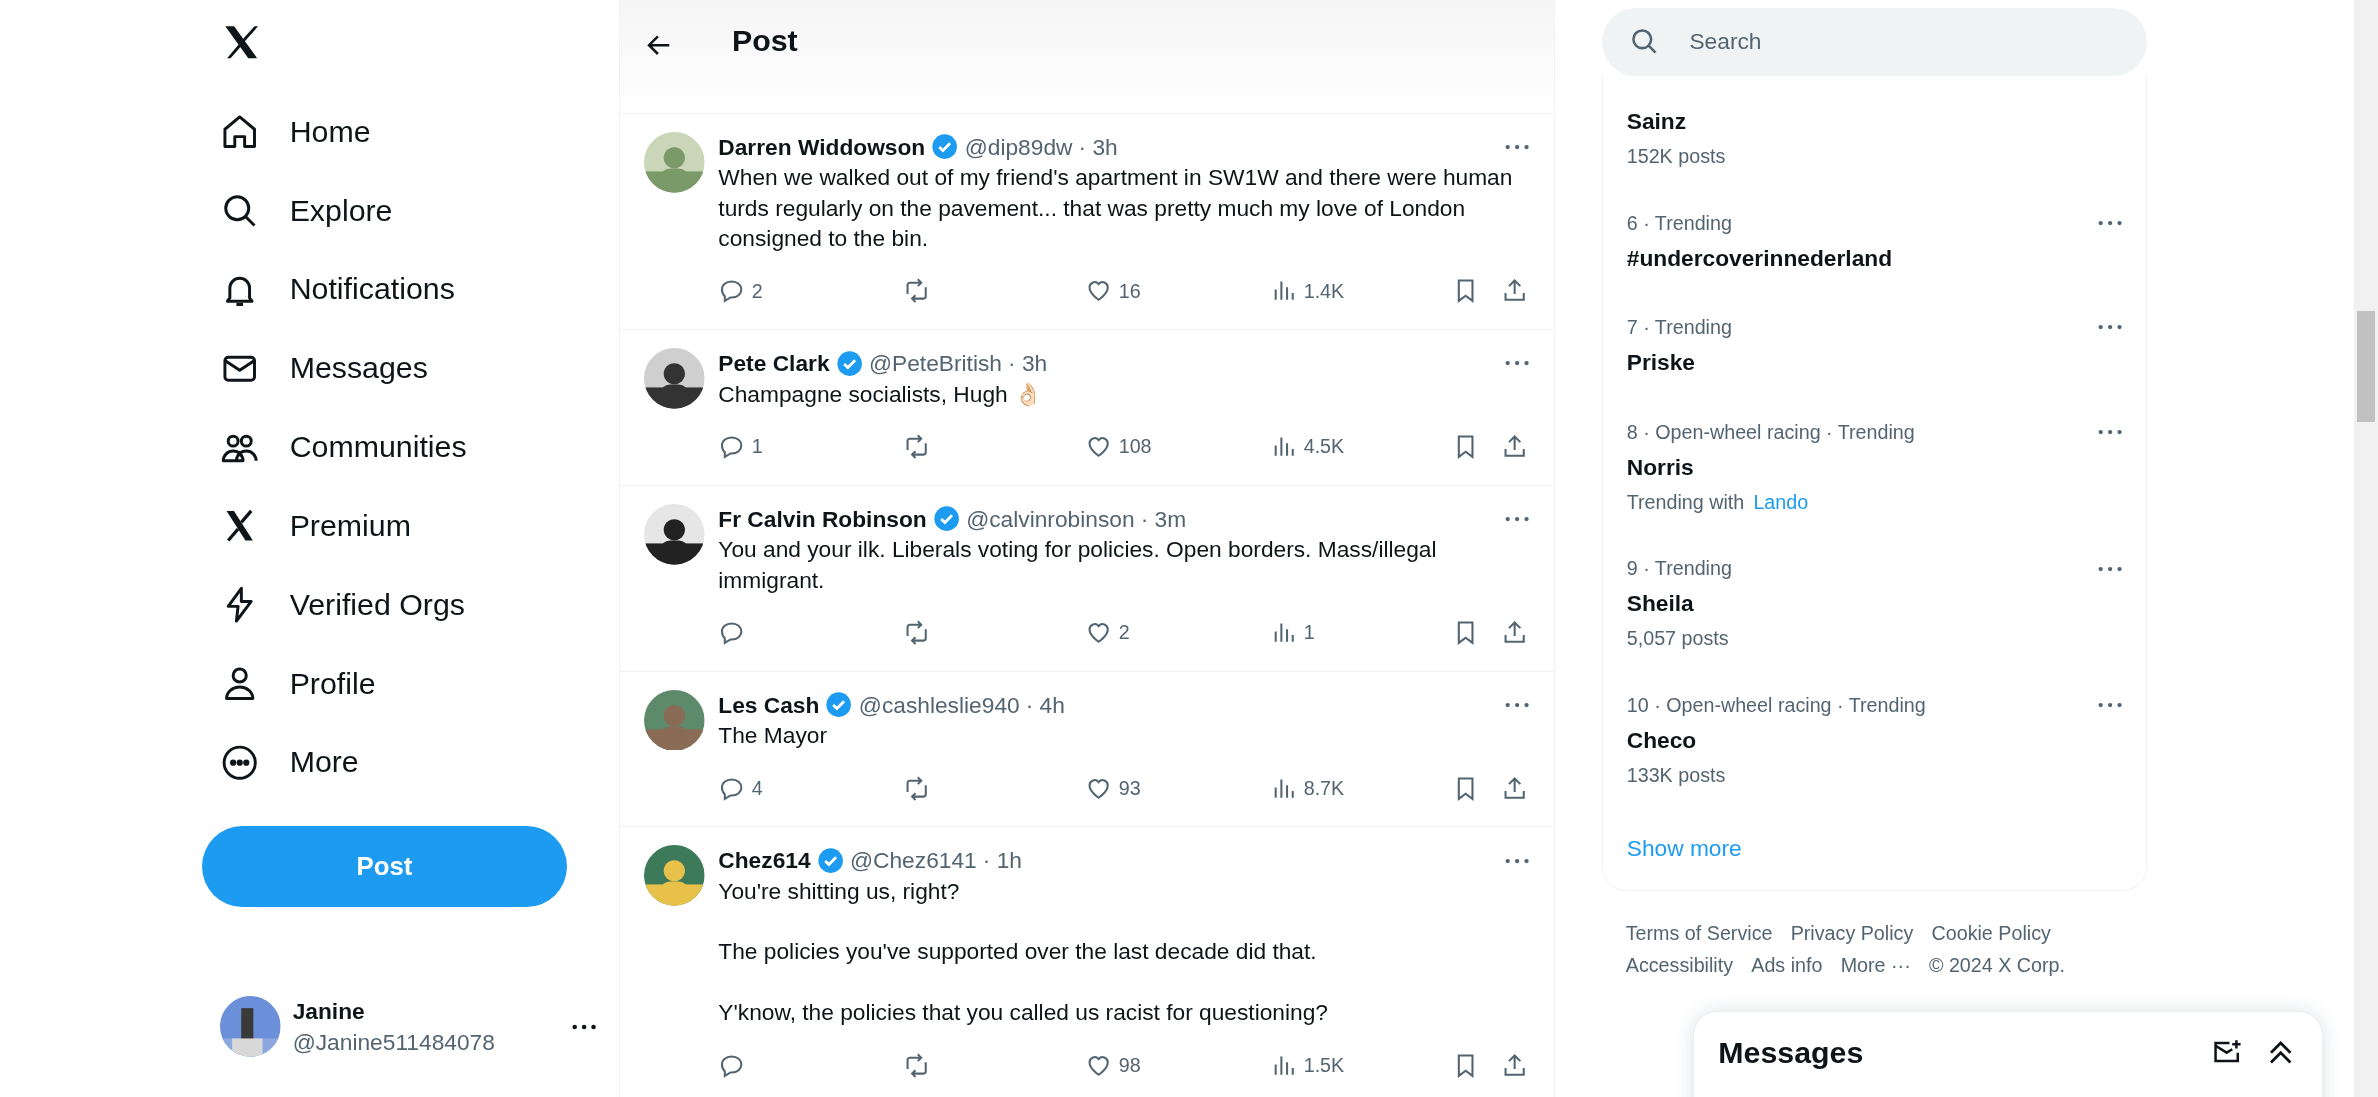  What do you see at coordinates (1699, 934) in the screenshot?
I see `footer-link: Terms of Service` at bounding box center [1699, 934].